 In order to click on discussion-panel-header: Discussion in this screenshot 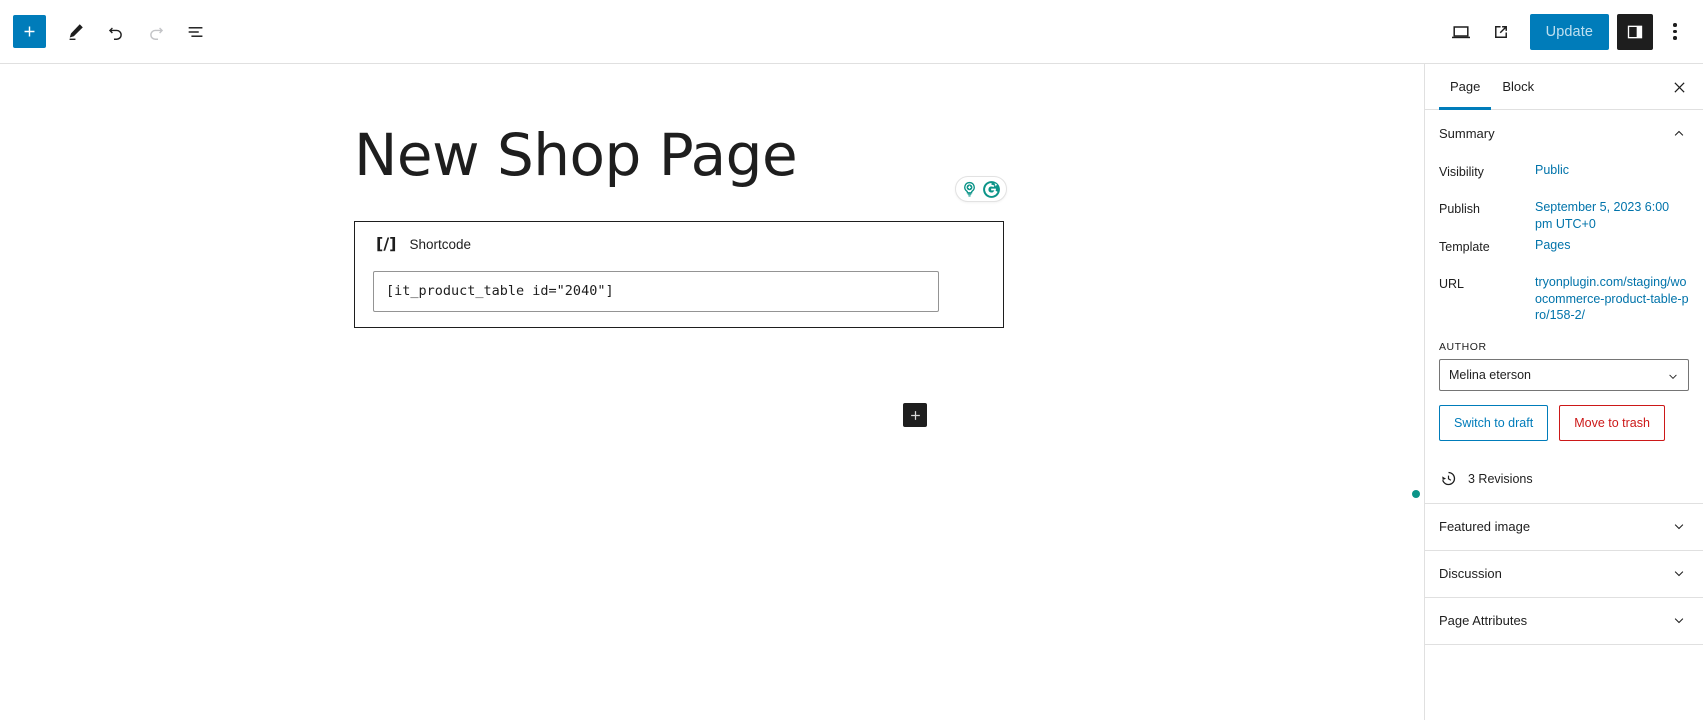, I will do `click(1564, 574)`.